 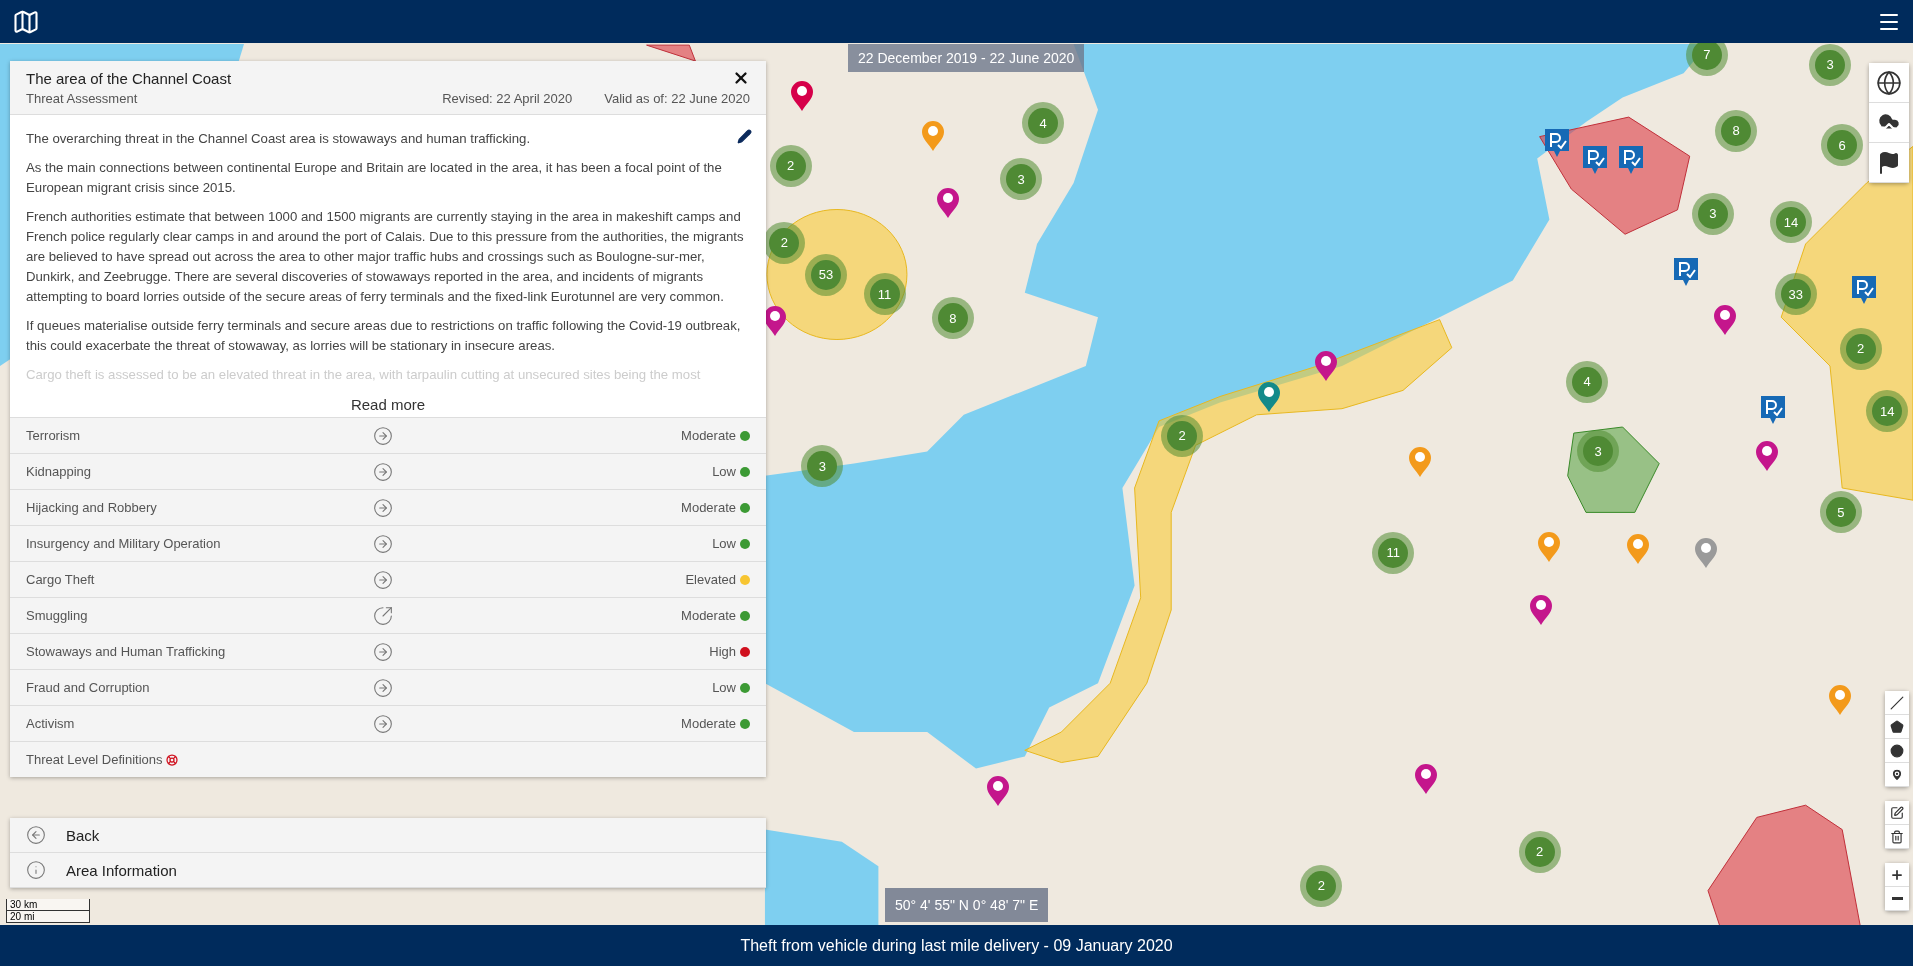 I want to click on threat-row: Hijacking and Robbery Moderate, so click(x=388, y=507).